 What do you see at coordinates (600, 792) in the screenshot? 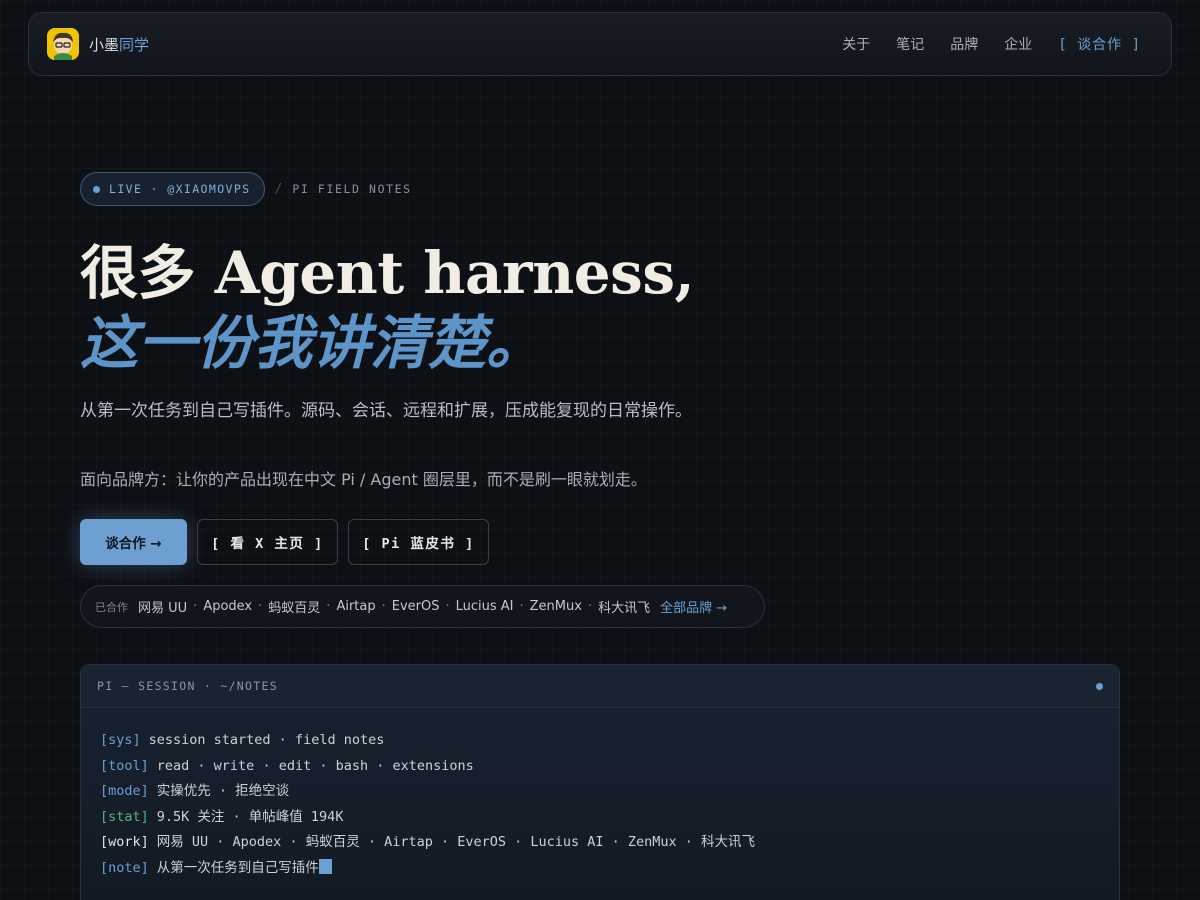
I see `terminal-line: [mode] 实操优先 · 拒绝空谈` at bounding box center [600, 792].